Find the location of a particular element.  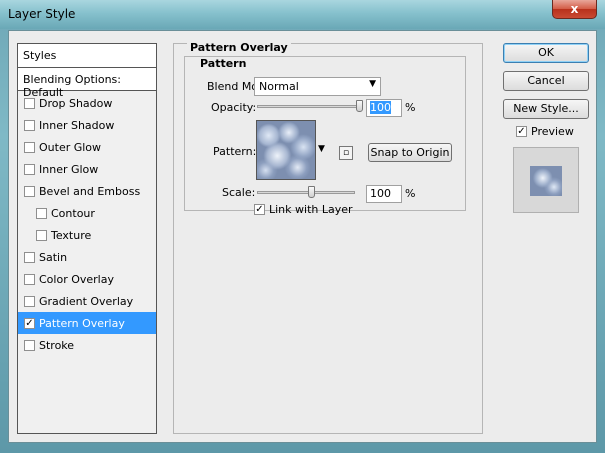

style-item-outer-glow: Outer Glow is located at coordinates (87, 147).